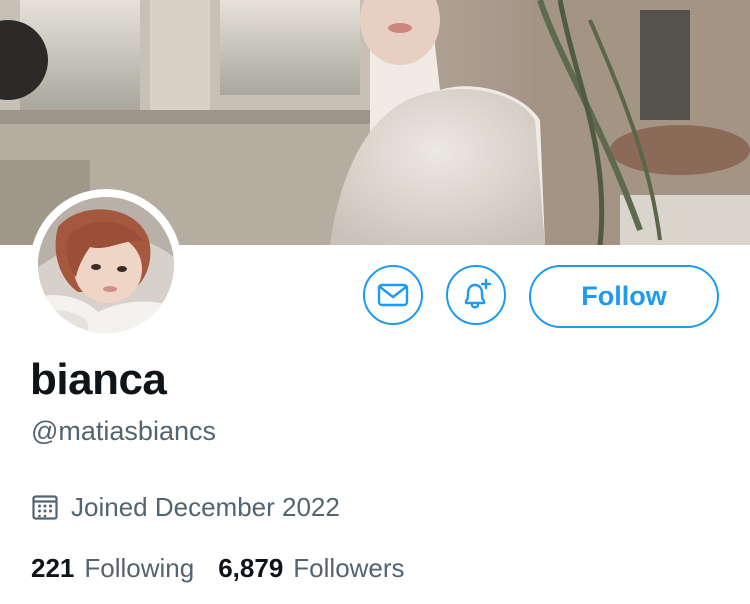 The width and height of the screenshot is (750, 604). Describe the element at coordinates (349, 567) in the screenshot. I see `followers-label: Followers` at that location.